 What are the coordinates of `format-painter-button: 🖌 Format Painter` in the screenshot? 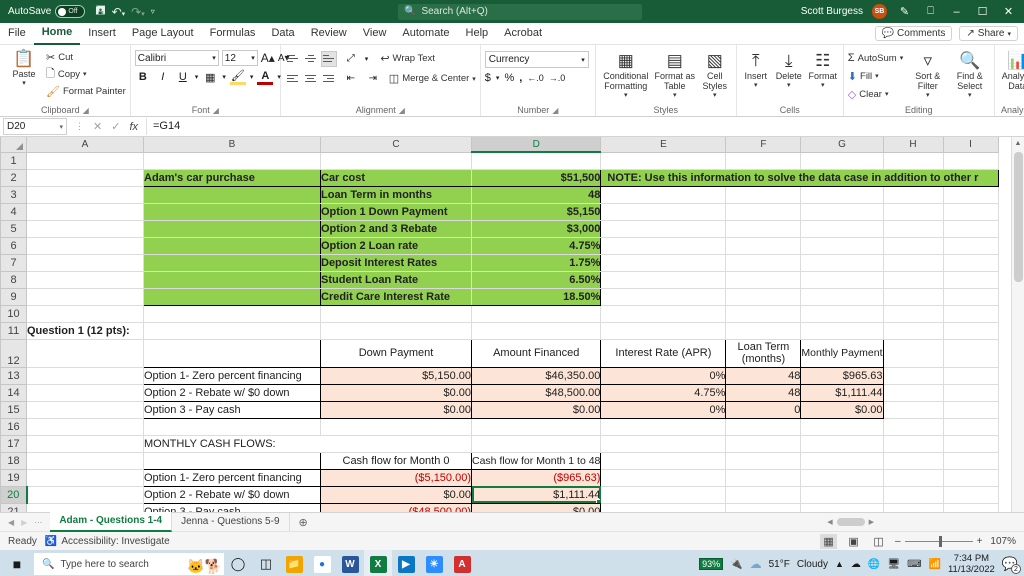 It's located at (86, 91).